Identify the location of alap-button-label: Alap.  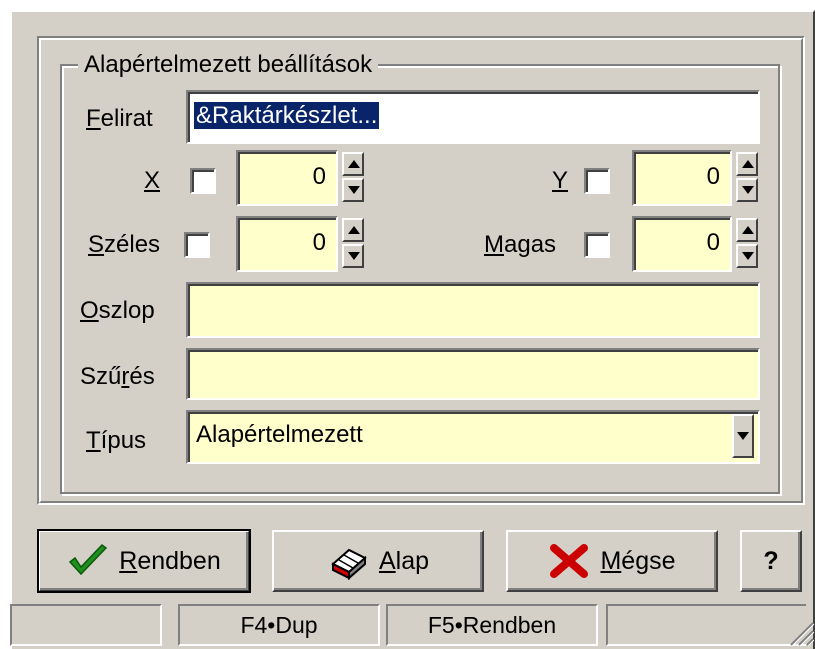
(404, 560).